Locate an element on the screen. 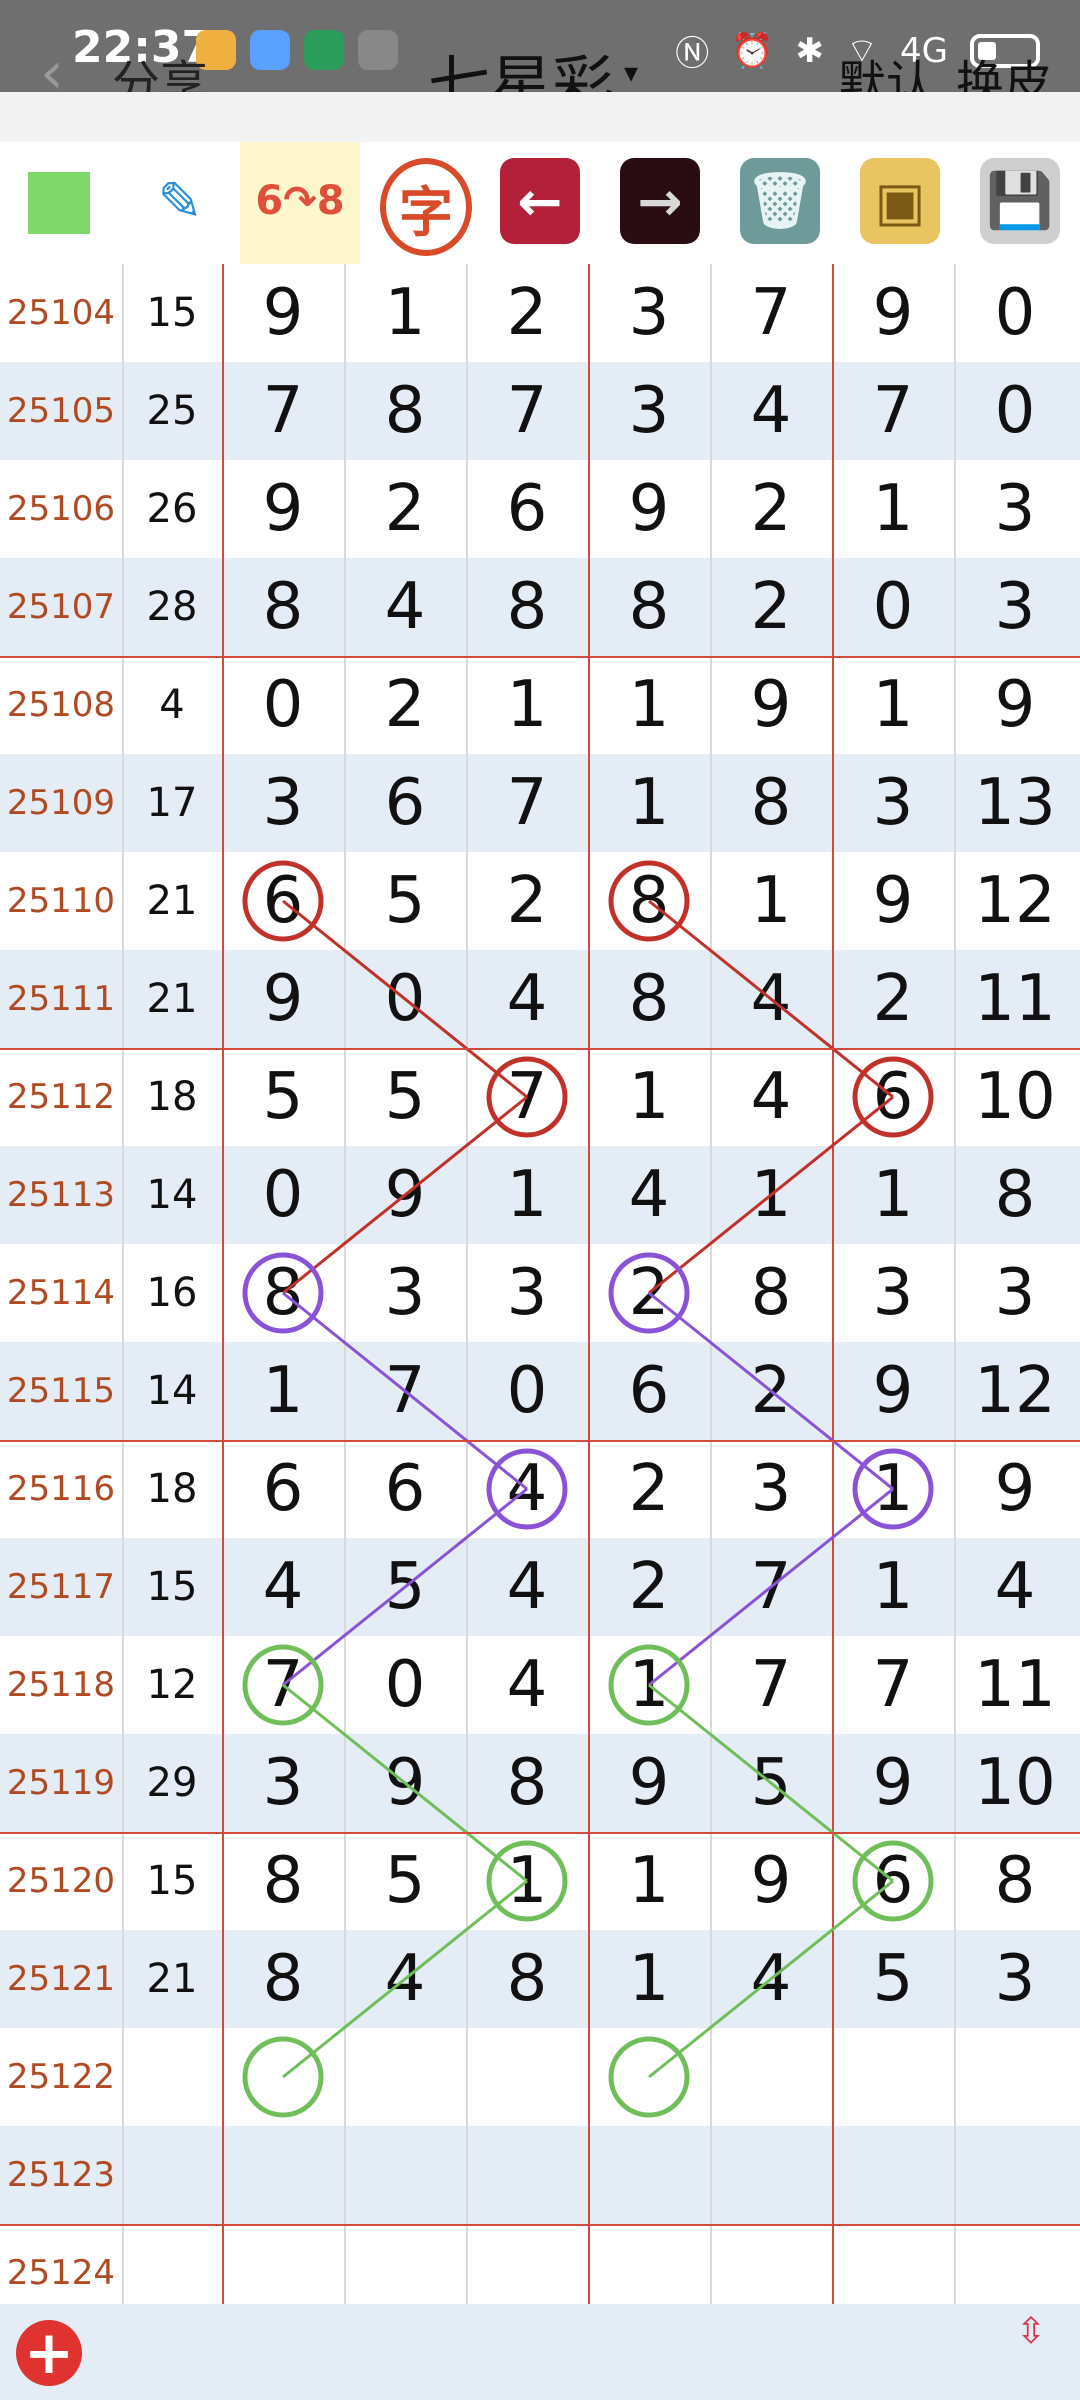 The width and height of the screenshot is (1080, 2400). table-row: 25106 26 9 2 6 9 2 1 3 is located at coordinates (540, 509).